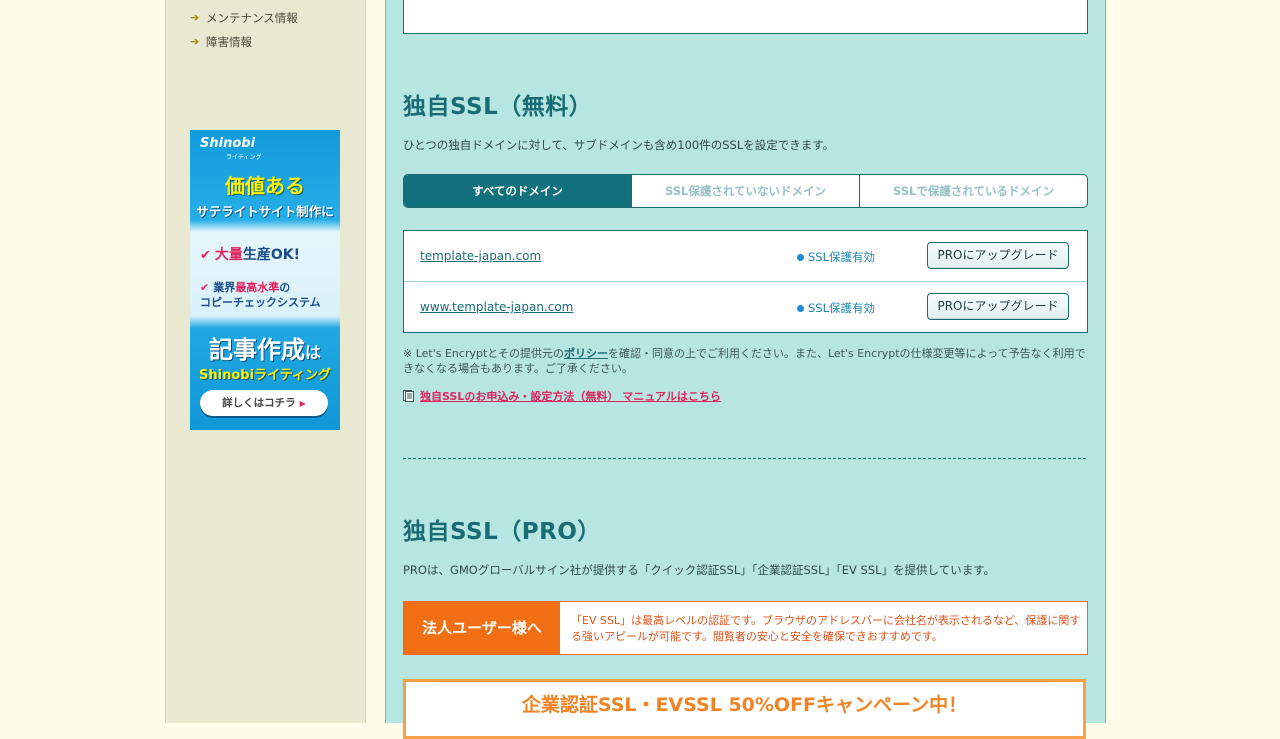 The image size is (1280, 739). Describe the element at coordinates (619, 145) in the screenshot. I see `ssl-free-description: ひとつの独自ドメインに対して、サブドメインも含め100件のSSLを設定できます。` at that location.